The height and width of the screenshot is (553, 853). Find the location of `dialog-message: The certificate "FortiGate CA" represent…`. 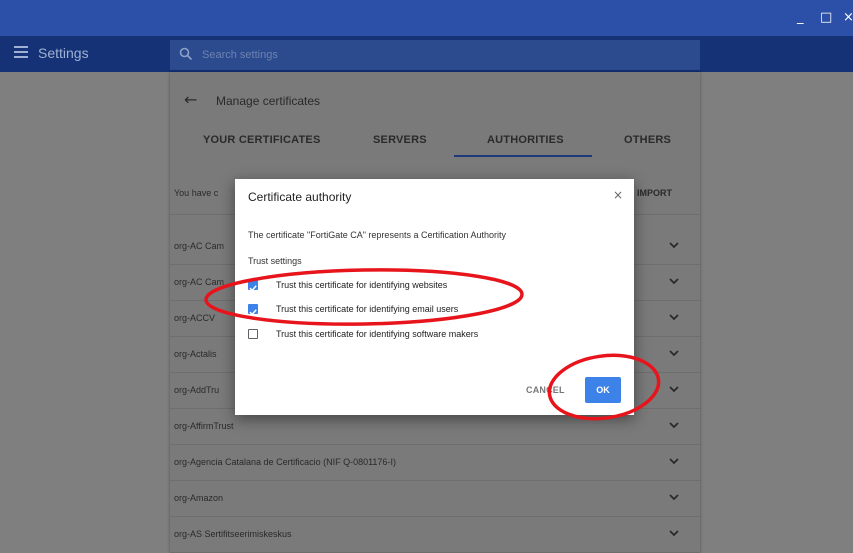

dialog-message: The certificate "FortiGate CA" represent… is located at coordinates (377, 235).